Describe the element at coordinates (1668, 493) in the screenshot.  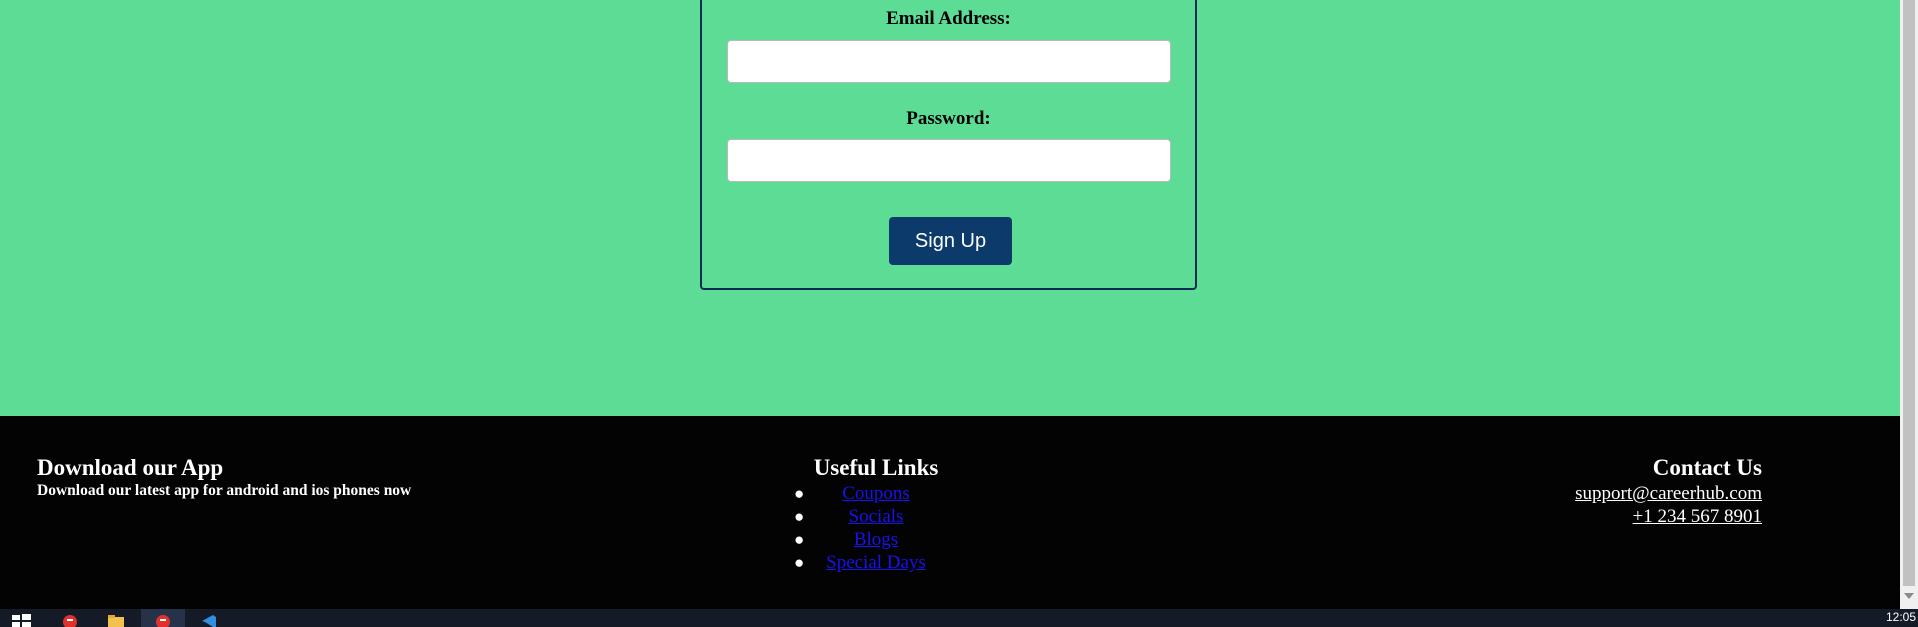
I see `contact-email-link: support@careerhub.com` at that location.